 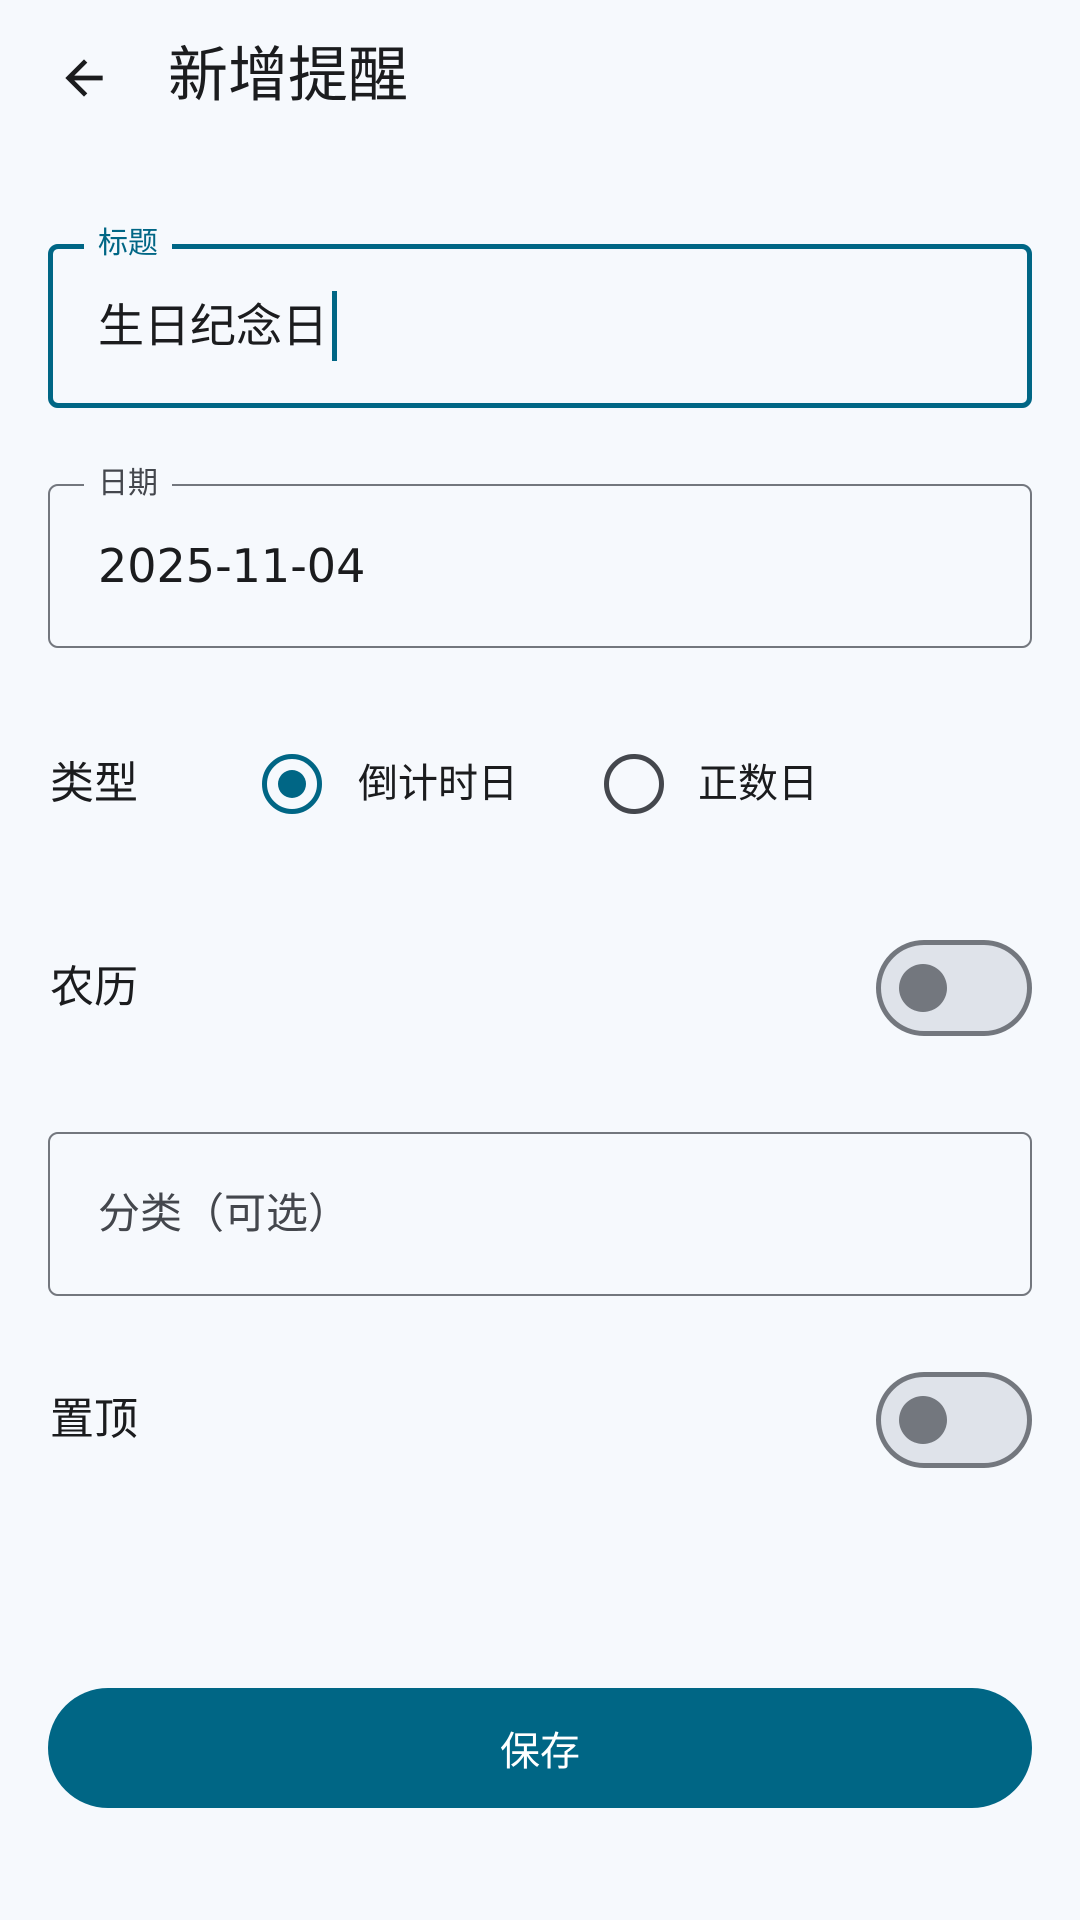 I want to click on arrow-back-icon, so click(x=84, y=78).